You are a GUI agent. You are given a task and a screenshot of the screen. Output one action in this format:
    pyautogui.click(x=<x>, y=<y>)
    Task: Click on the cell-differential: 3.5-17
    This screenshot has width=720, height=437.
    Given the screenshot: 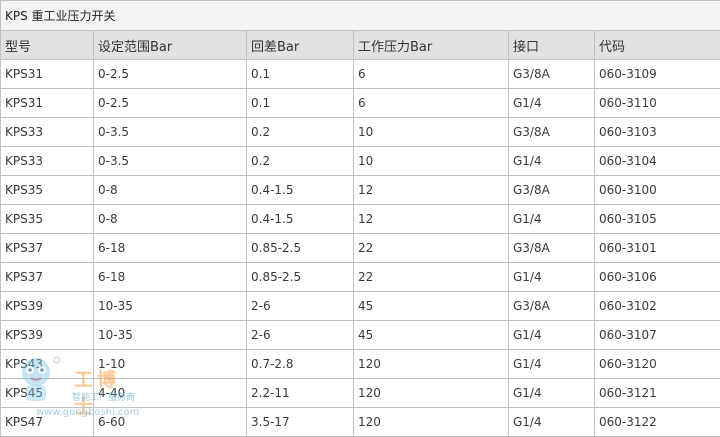 What is the action you would take?
    pyautogui.click(x=300, y=422)
    